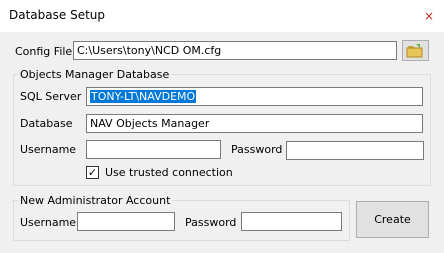 This screenshot has height=253, width=444. I want to click on database-value: NAV Objects Manager, so click(150, 123).